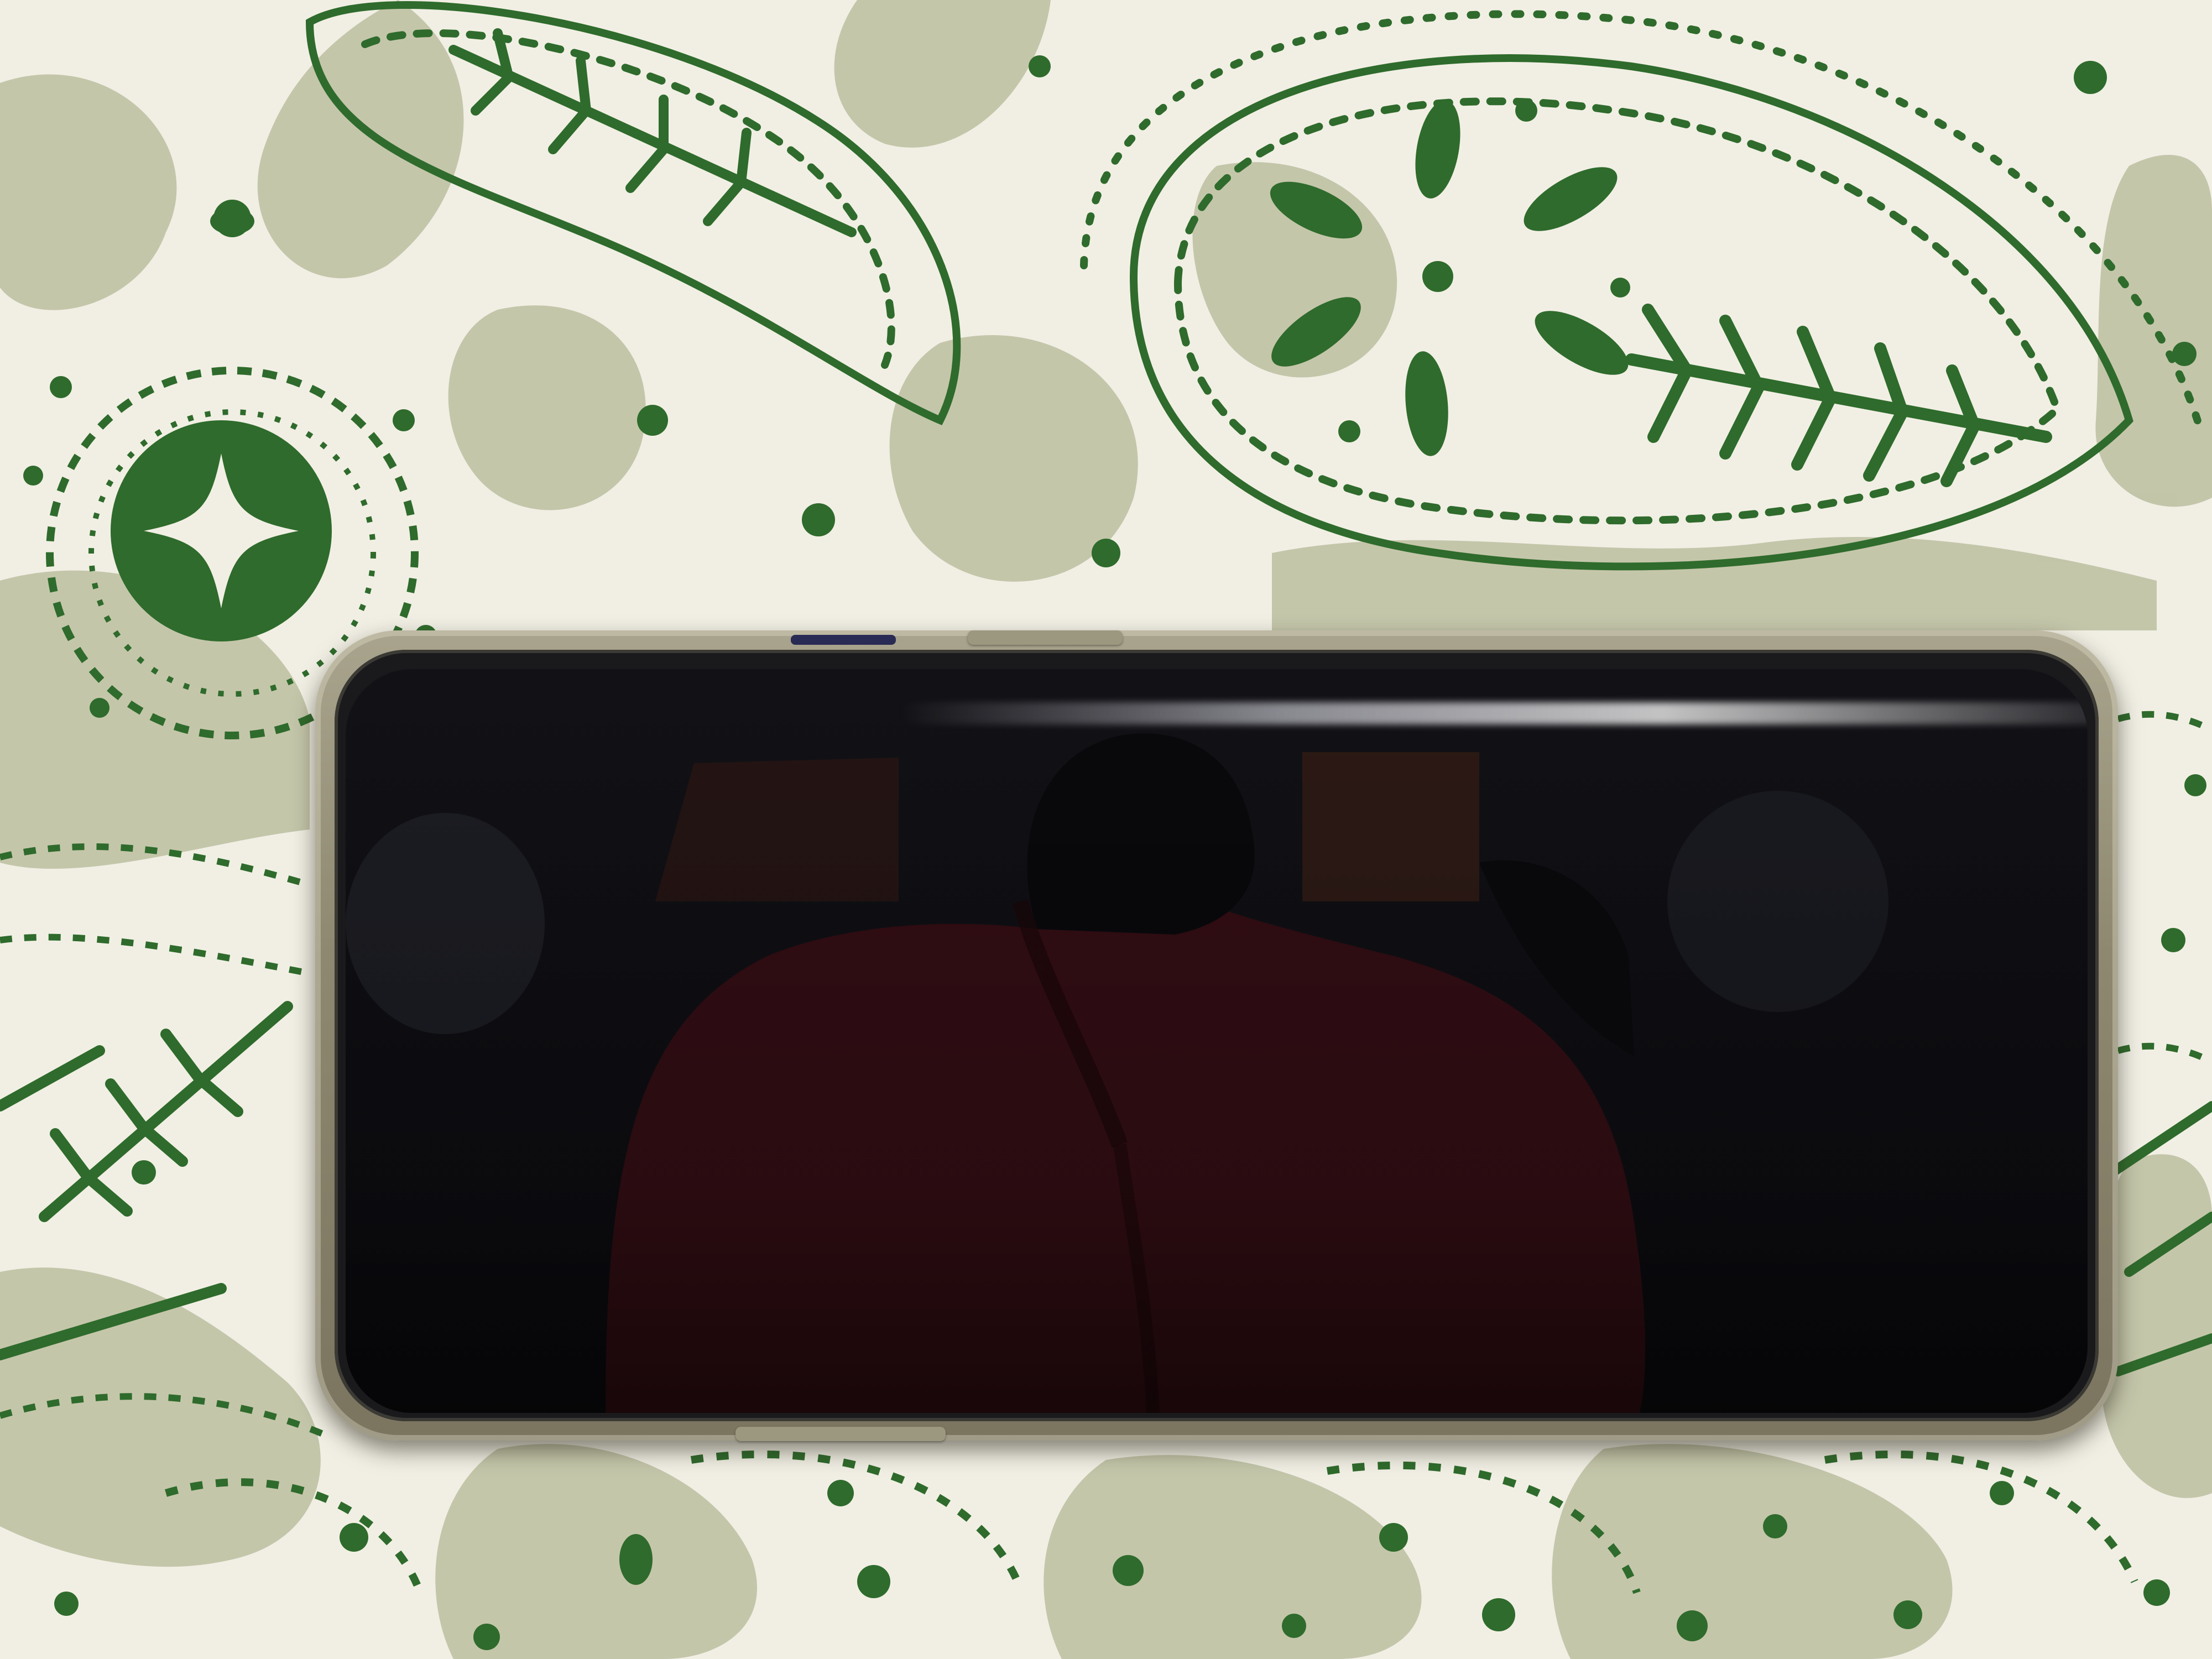 The width and height of the screenshot is (2212, 1659). Describe the element at coordinates (844, 640) in the screenshot. I see `case-cutout` at that location.